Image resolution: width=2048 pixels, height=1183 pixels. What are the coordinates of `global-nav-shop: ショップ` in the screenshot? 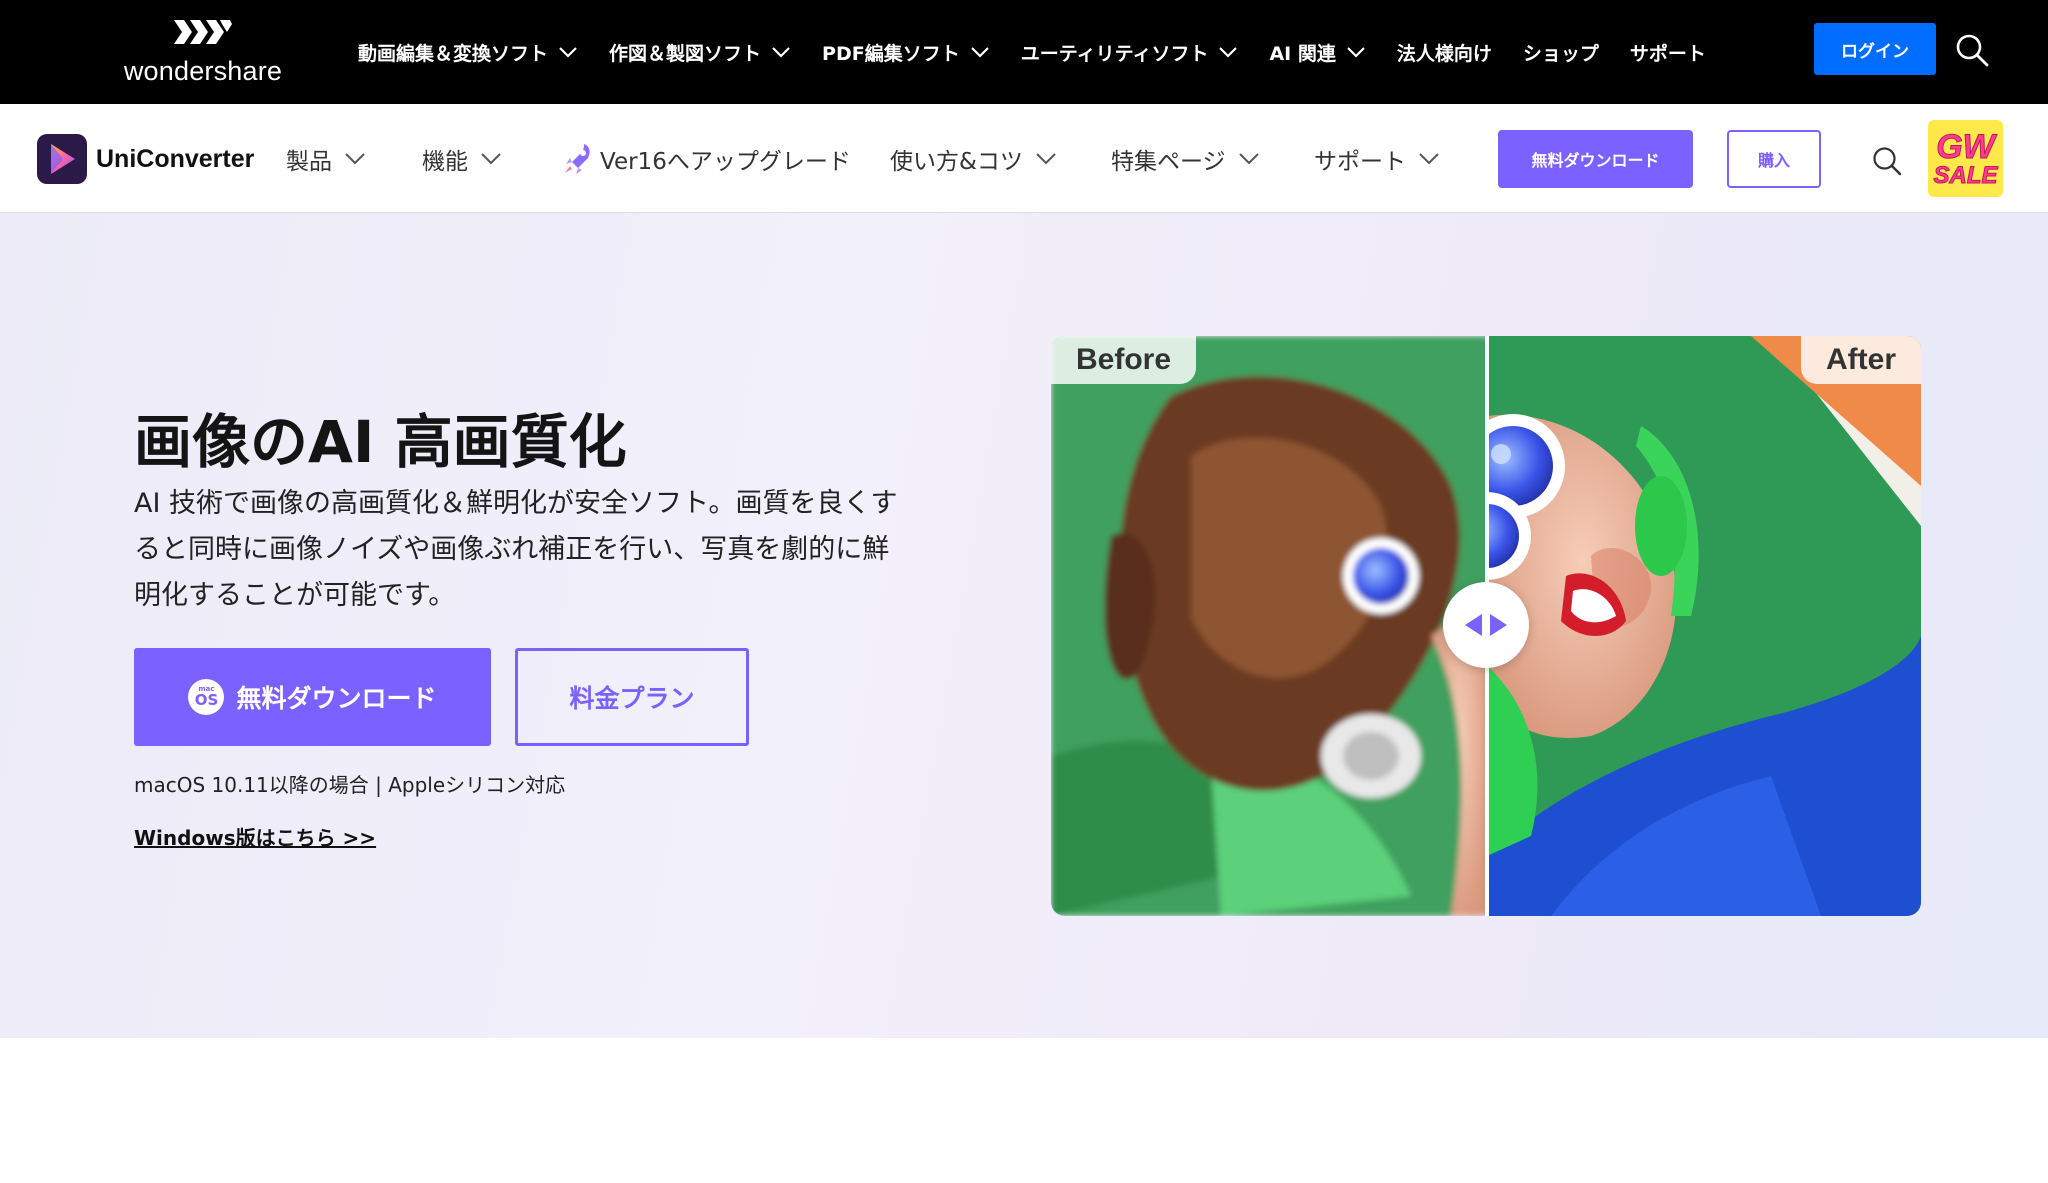 It's located at (1561, 52).